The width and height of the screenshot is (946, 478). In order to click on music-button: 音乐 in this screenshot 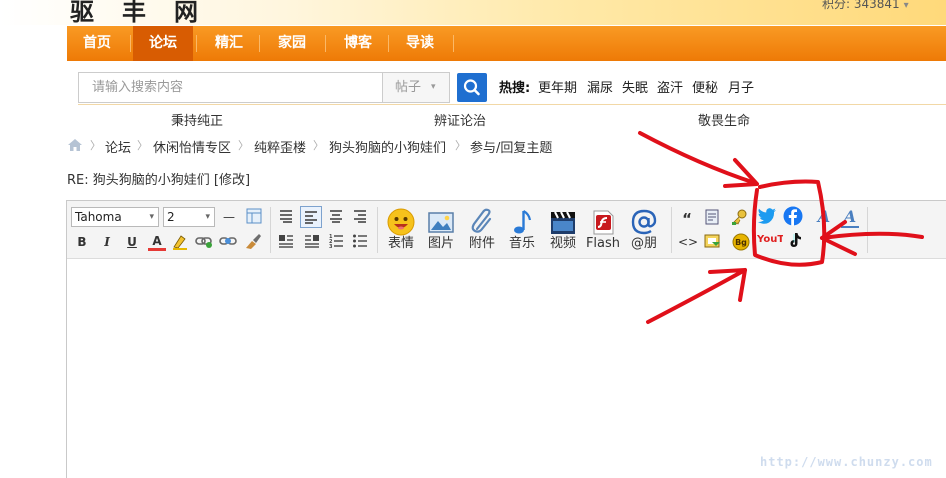, I will do `click(522, 231)`.